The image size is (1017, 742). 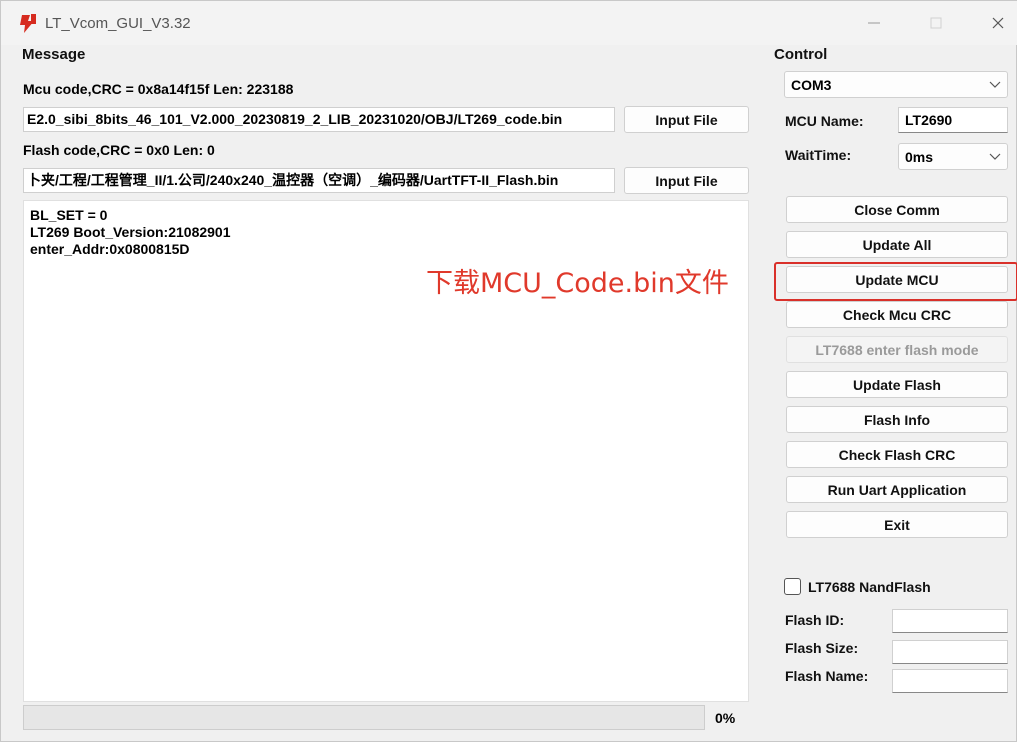 What do you see at coordinates (811, 84) in the screenshot?
I see `com-port-value: COM3` at bounding box center [811, 84].